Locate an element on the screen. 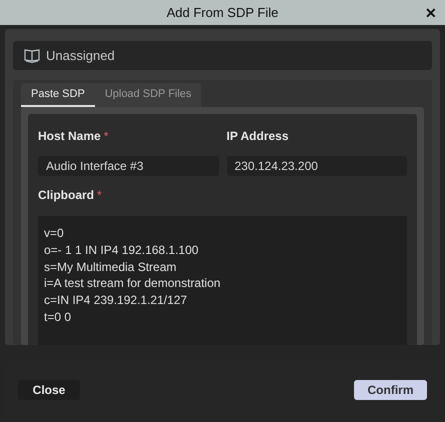 This screenshot has height=422, width=445. field-label: Host Name is located at coordinates (69, 136).